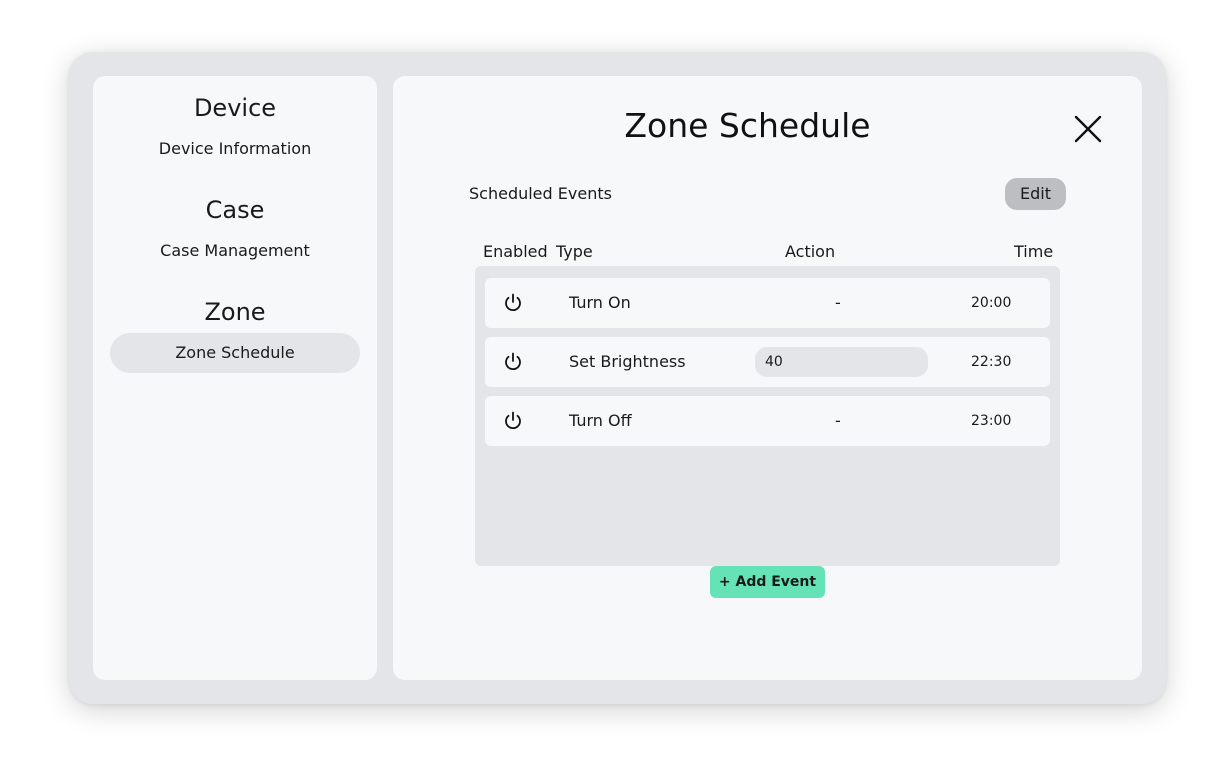 This screenshot has height=757, width=1228. I want to click on close-icon, so click(1088, 129).